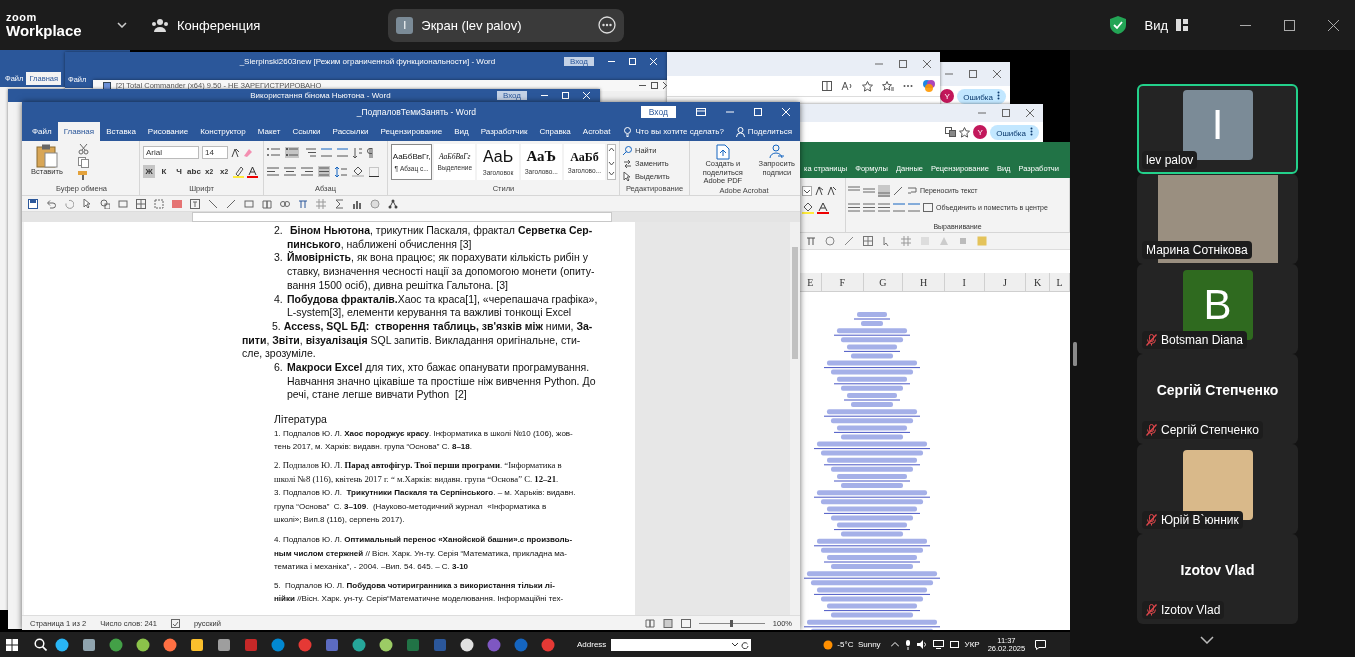 The width and height of the screenshot is (1355, 657). Describe the element at coordinates (374, 171) in the screenshot. I see `borders-icon` at that location.